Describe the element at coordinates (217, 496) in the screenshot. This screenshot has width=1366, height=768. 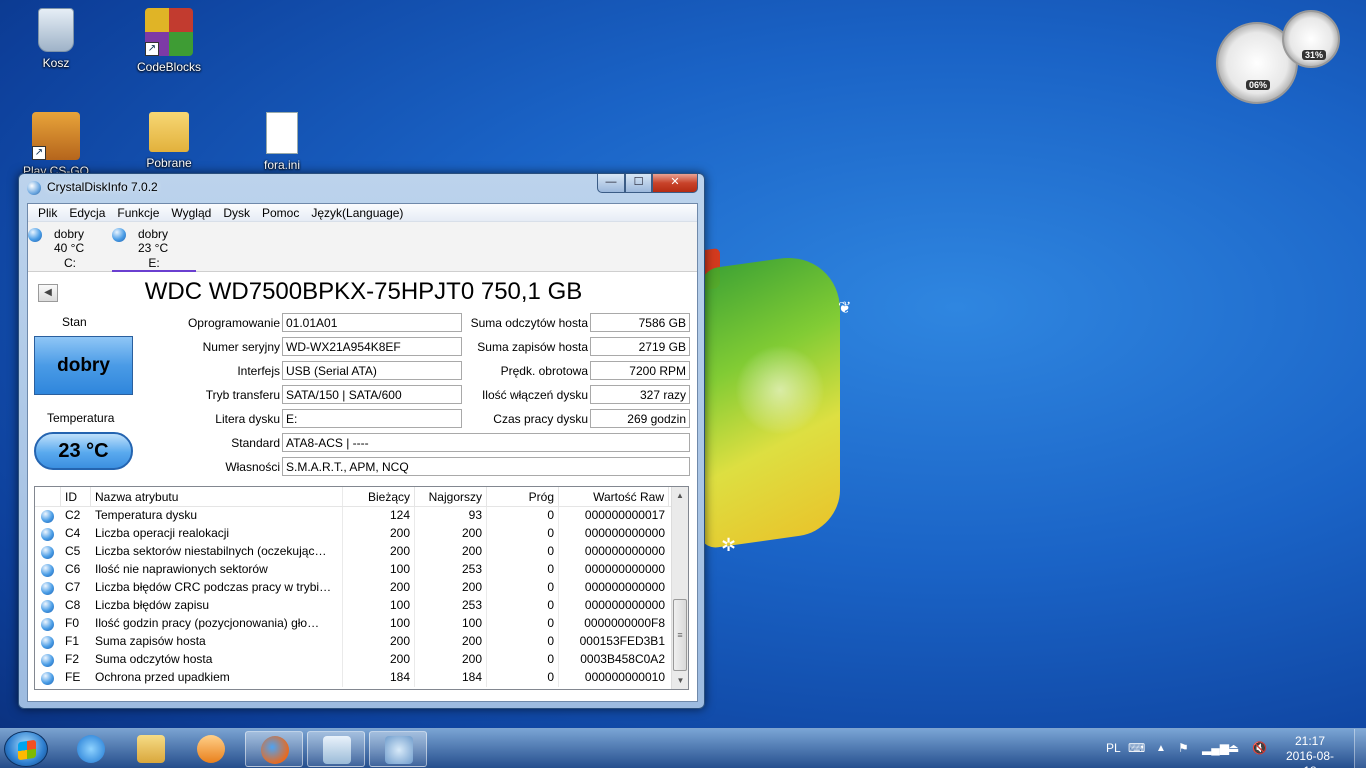
I see `column-header-name: Nazwa atrybutu` at that location.